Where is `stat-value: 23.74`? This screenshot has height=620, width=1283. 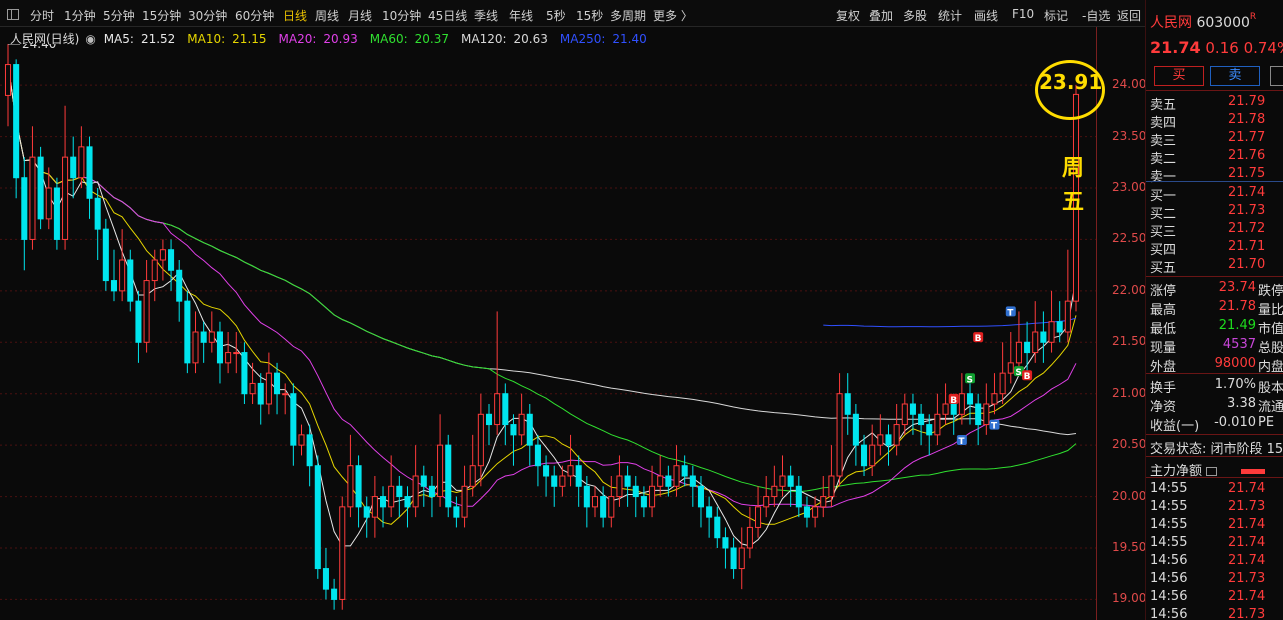
stat-value: 23.74 is located at coordinates (1237, 287).